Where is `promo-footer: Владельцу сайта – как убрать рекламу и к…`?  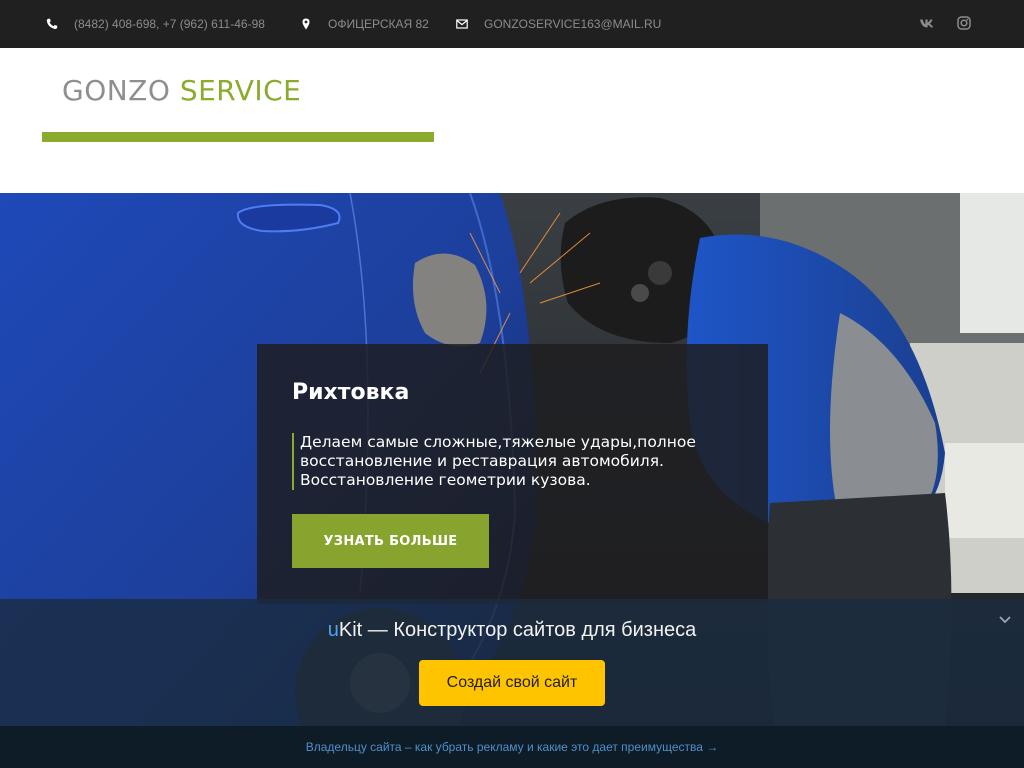 promo-footer: Владельцу сайта – как убрать рекламу и к… is located at coordinates (512, 747).